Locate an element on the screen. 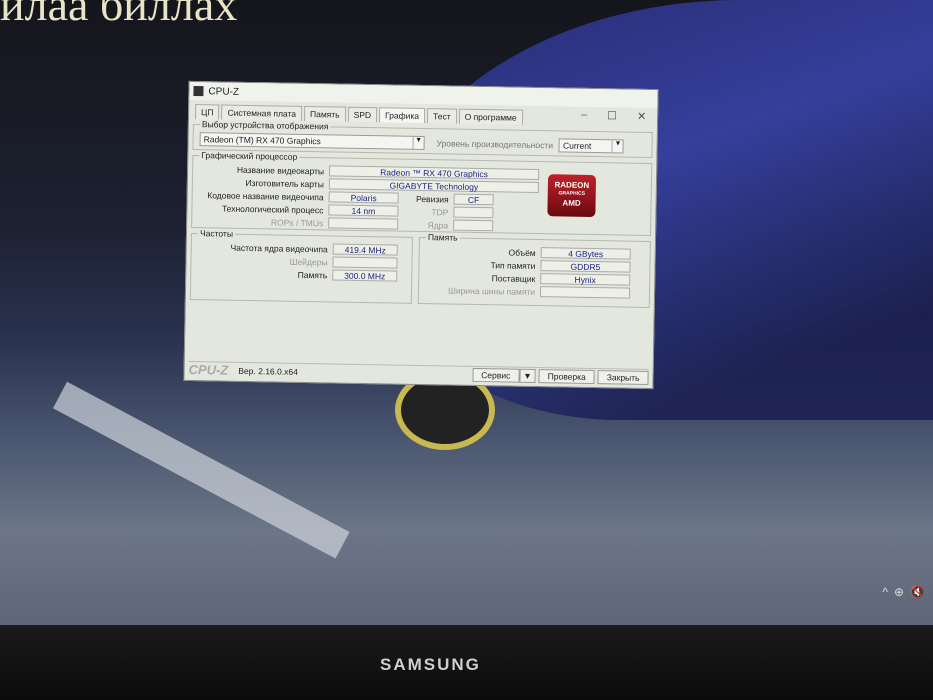 This screenshot has width=933, height=700. memory-size-value: 4 GBytes is located at coordinates (585, 253).